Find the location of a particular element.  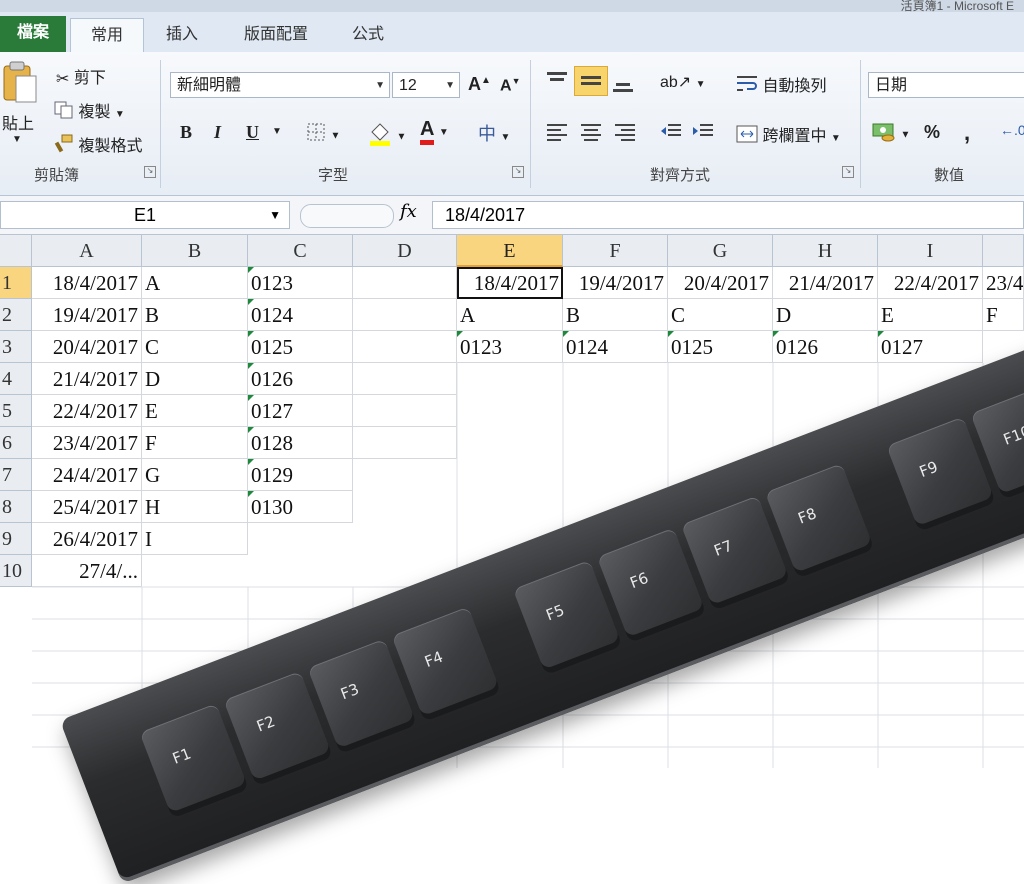

caret-down-icon: ▼ is located at coordinates (516, 81).